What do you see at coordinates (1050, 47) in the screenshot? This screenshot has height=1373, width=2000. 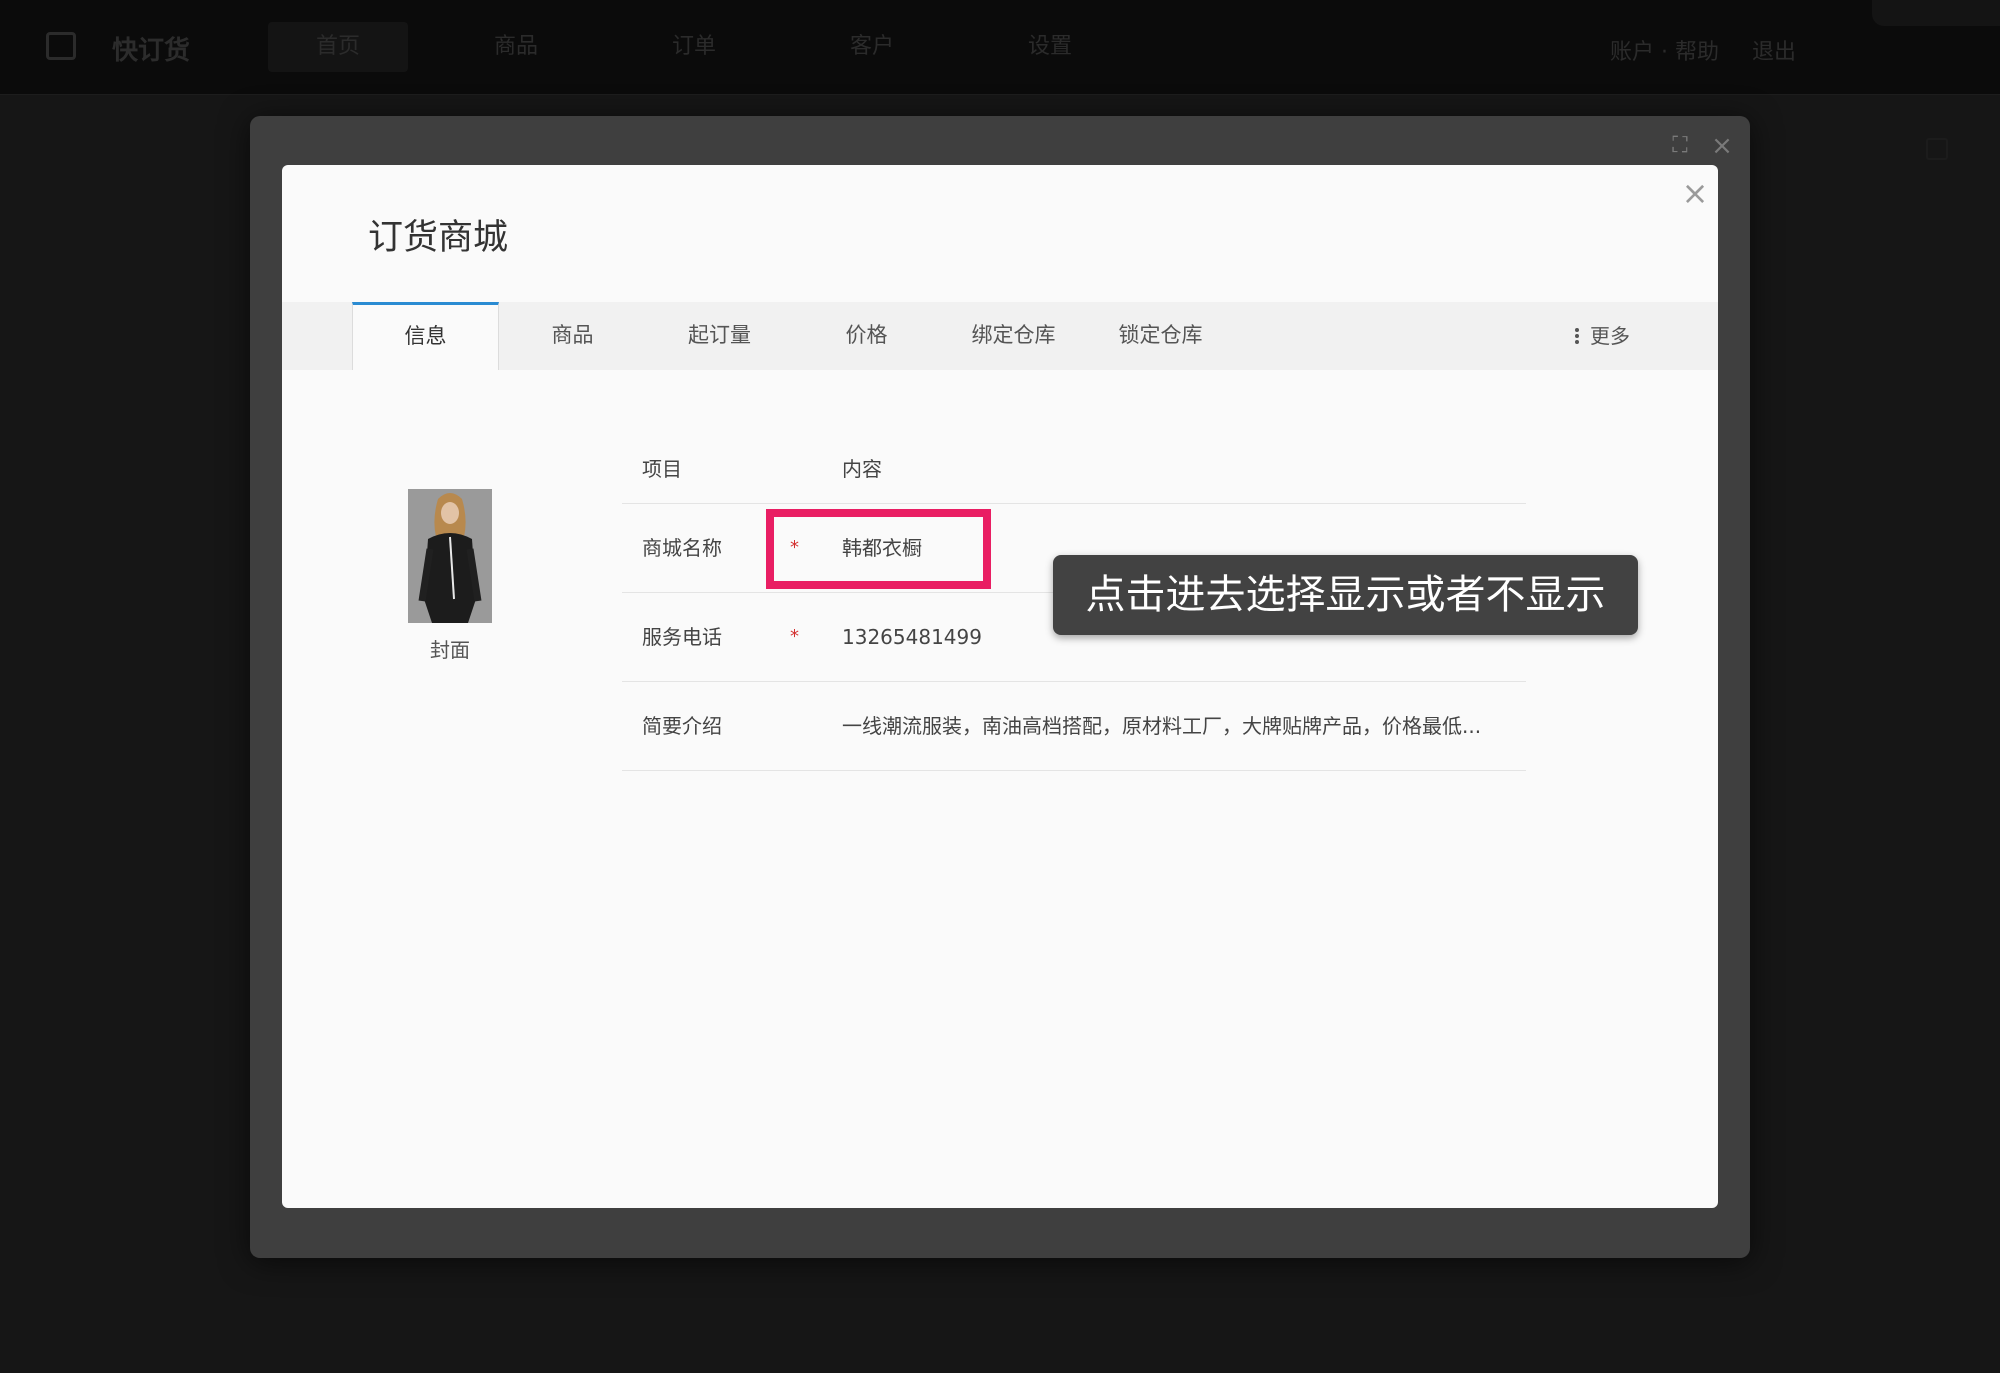 I see `nav-item-settings: 设置` at bounding box center [1050, 47].